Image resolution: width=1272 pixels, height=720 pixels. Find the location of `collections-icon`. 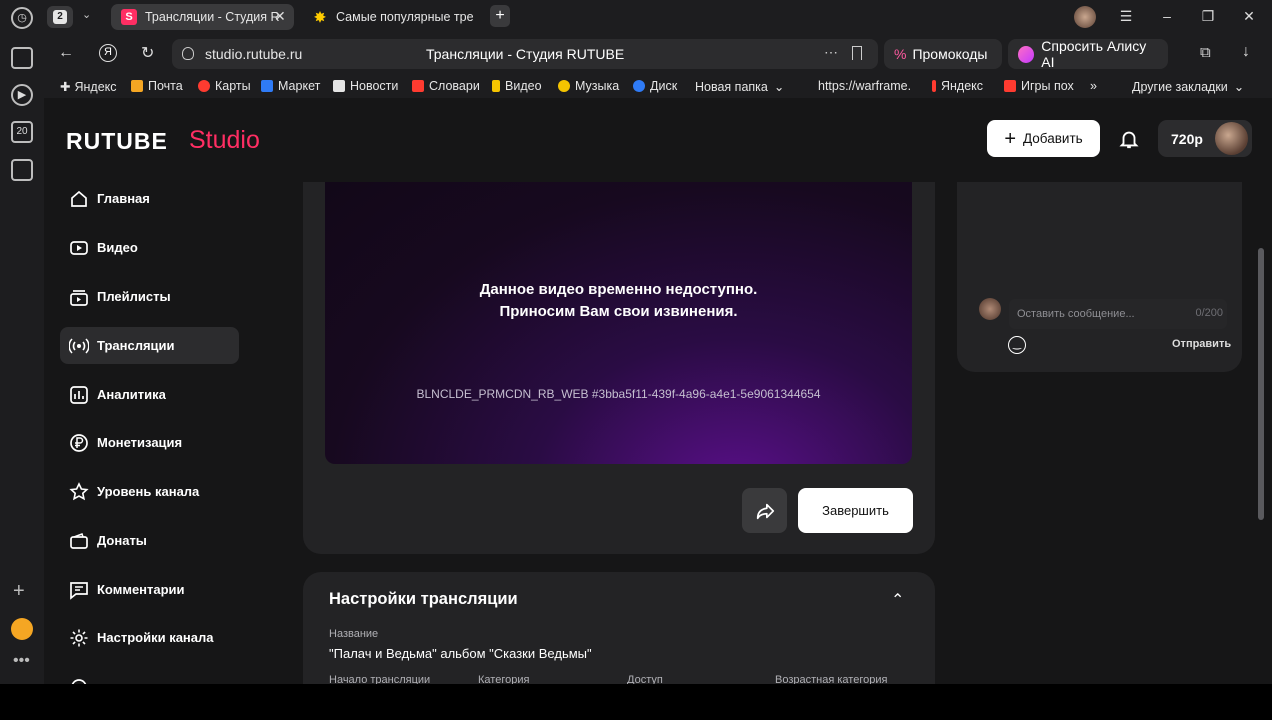

collections-icon is located at coordinates (22, 58).